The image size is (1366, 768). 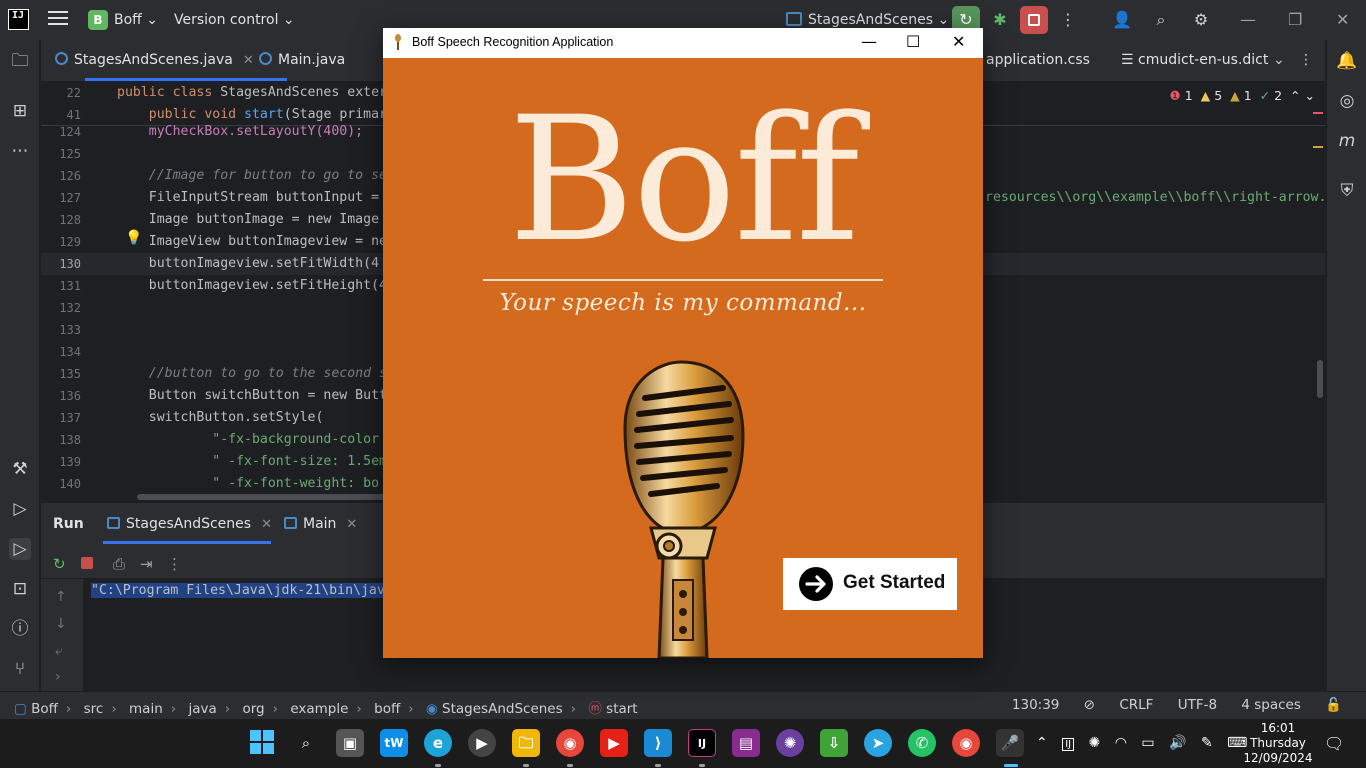 I want to click on clock: 16:01 Thursday 12/09/2024, so click(x=1278, y=743).